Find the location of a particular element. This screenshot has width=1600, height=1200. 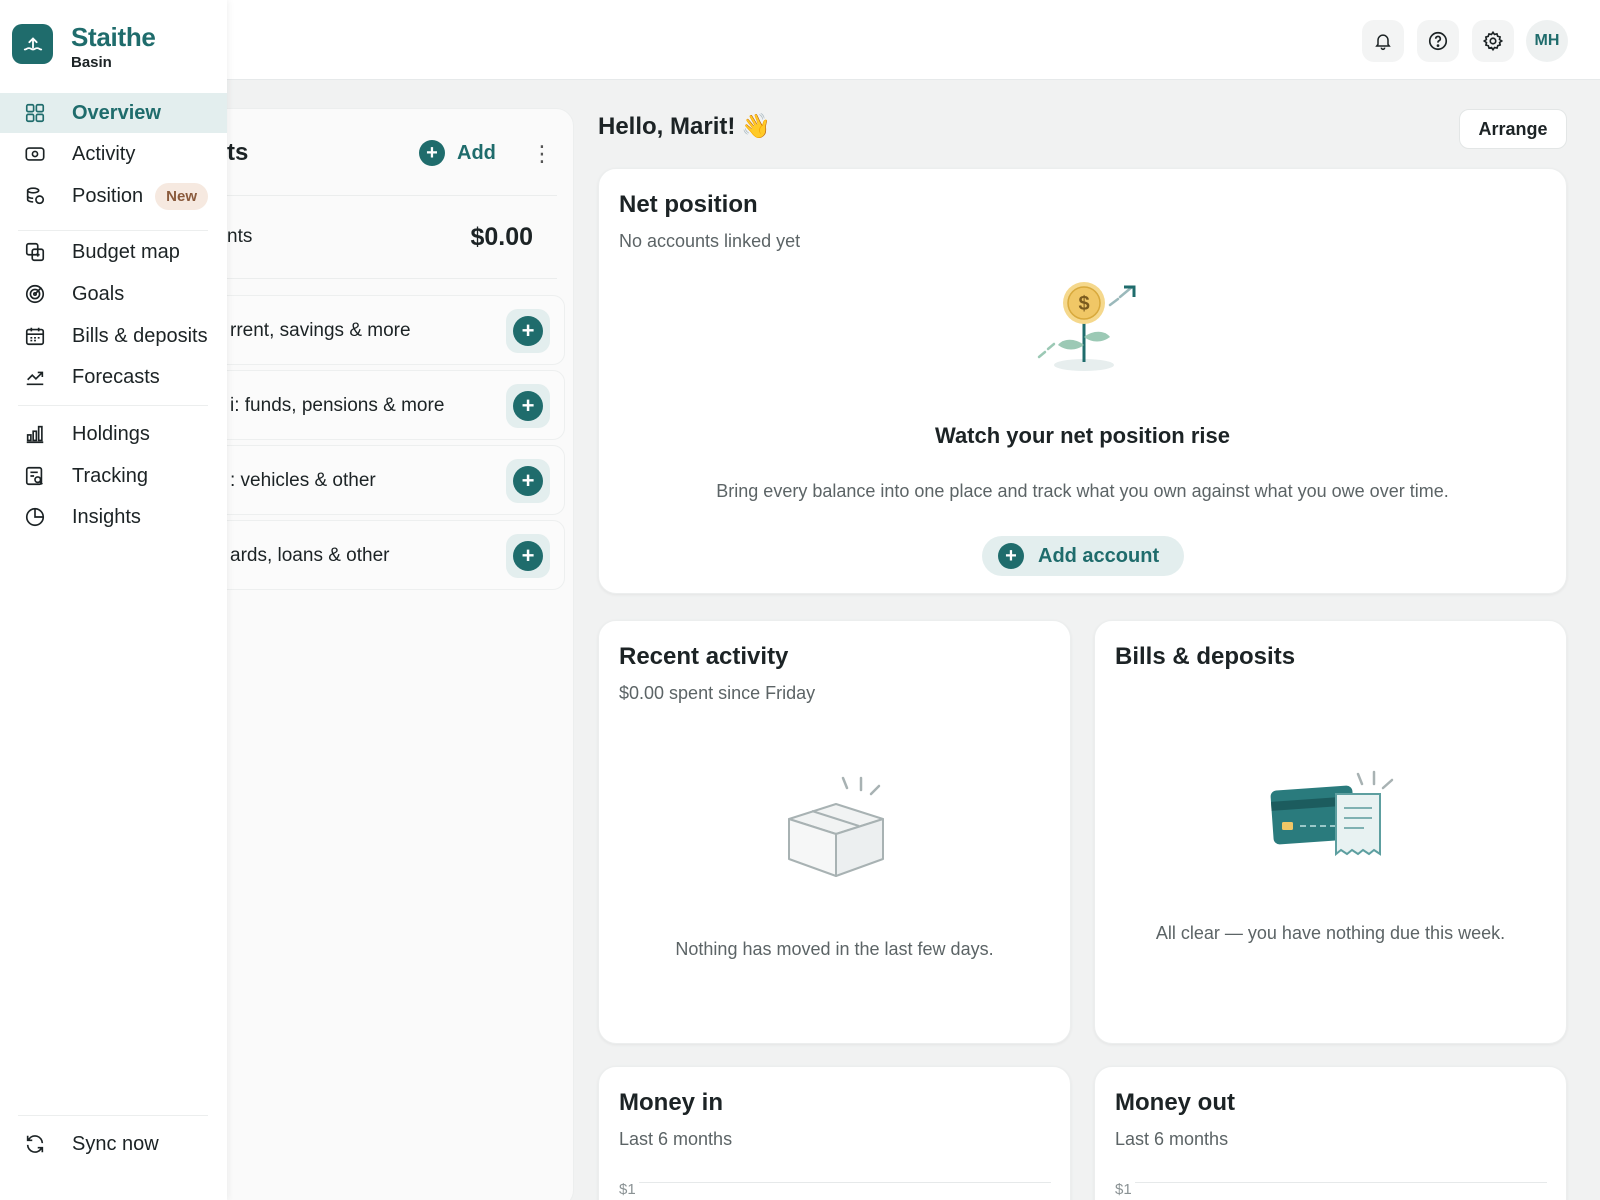

settings-button is located at coordinates (1493, 41).